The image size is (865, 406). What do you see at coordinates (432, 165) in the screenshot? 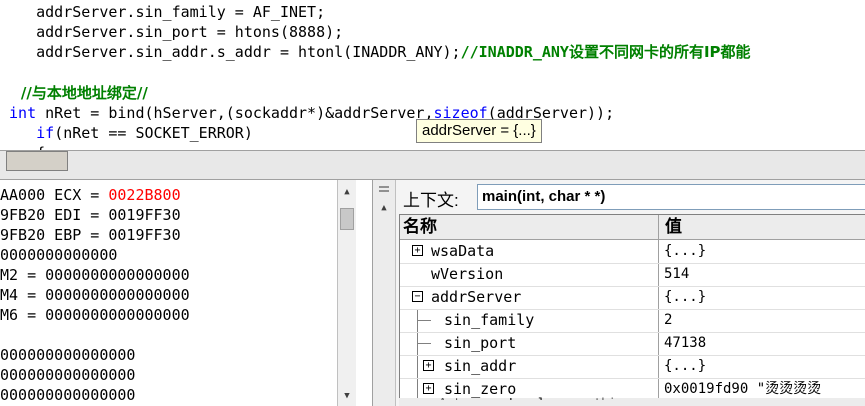
I see `pane-splitter` at bounding box center [432, 165].